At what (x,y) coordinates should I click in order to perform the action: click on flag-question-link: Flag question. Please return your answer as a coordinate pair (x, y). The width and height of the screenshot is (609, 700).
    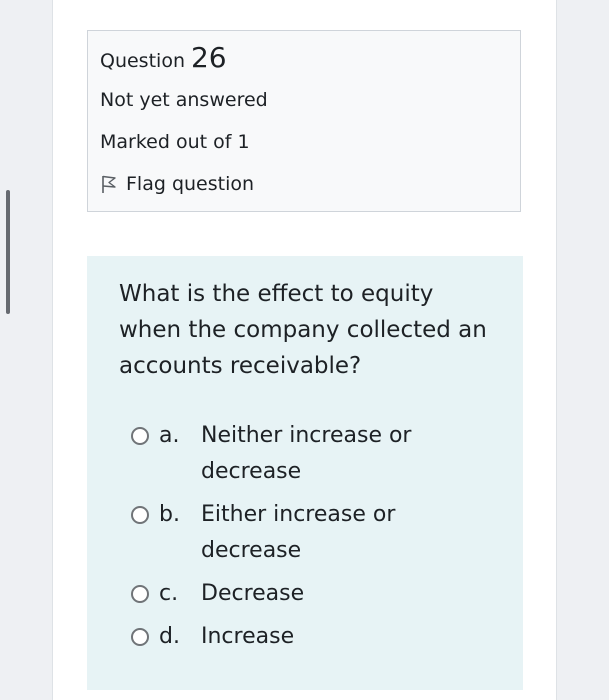
    Looking at the image, I should click on (177, 184).